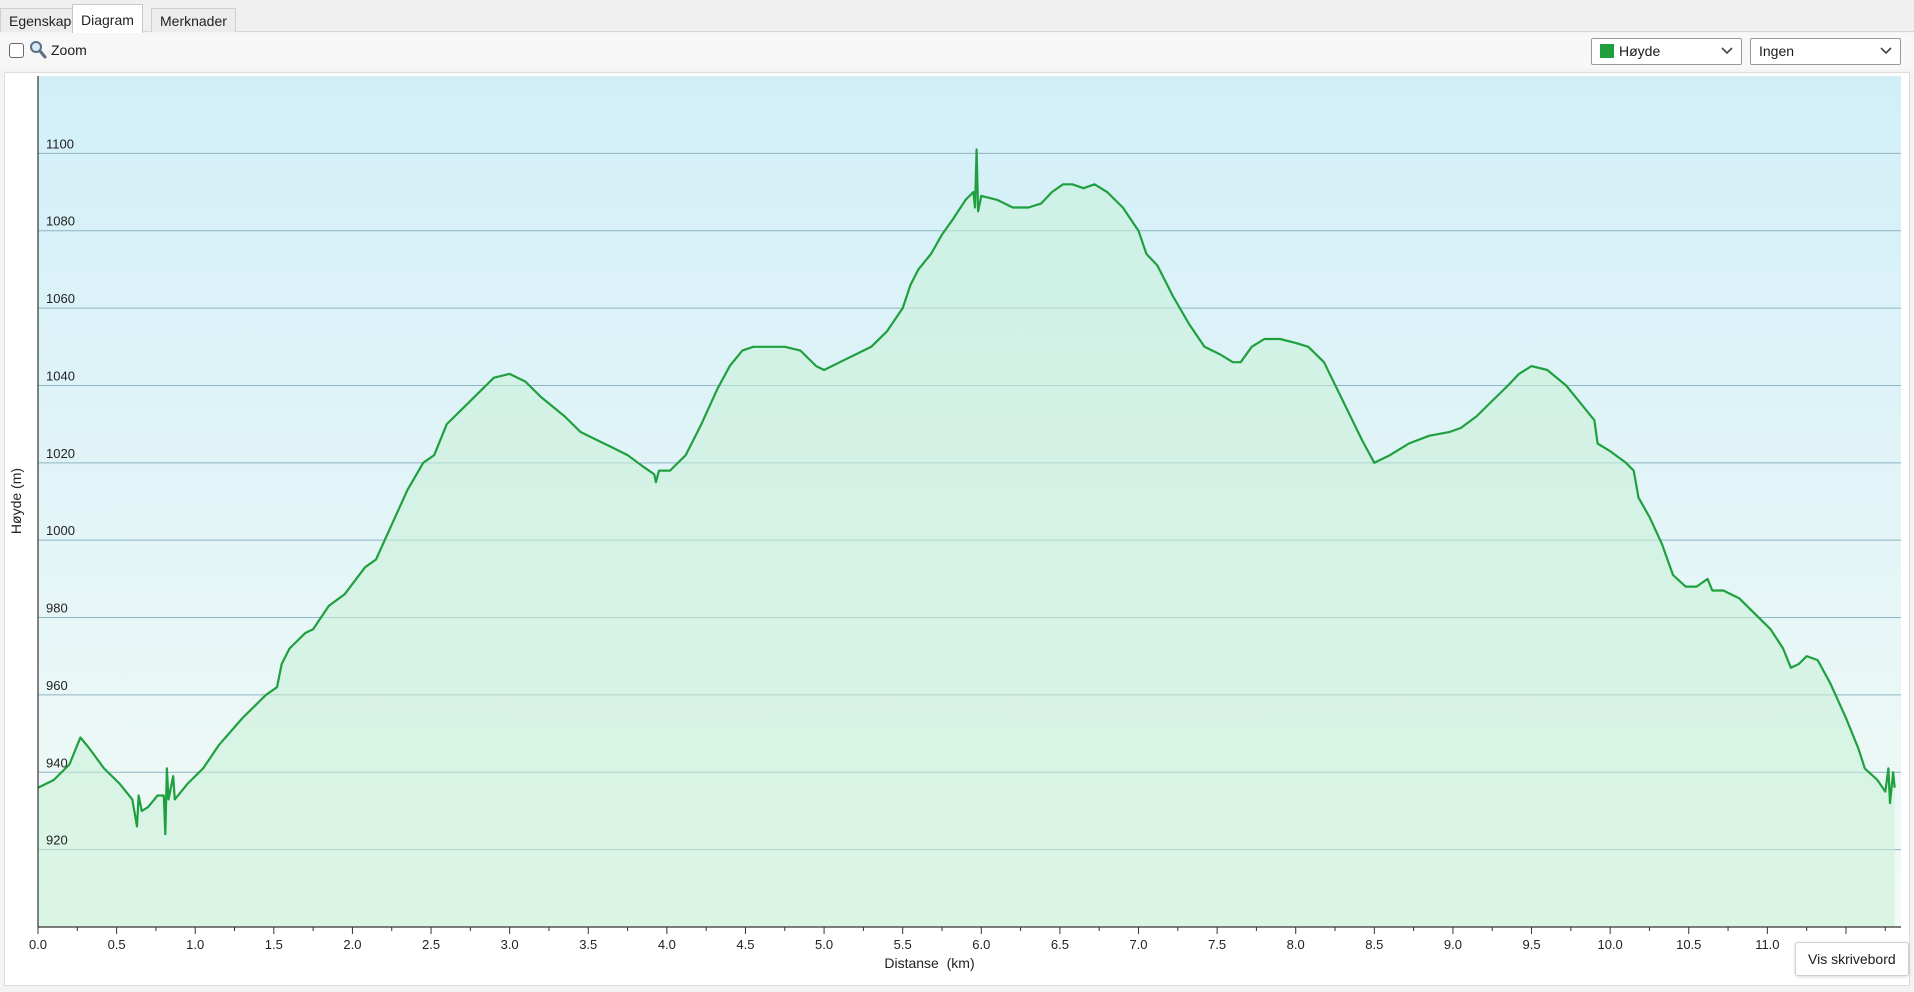 The width and height of the screenshot is (1914, 992). What do you see at coordinates (824, 944) in the screenshot?
I see `x-tick-label: 5.0` at bounding box center [824, 944].